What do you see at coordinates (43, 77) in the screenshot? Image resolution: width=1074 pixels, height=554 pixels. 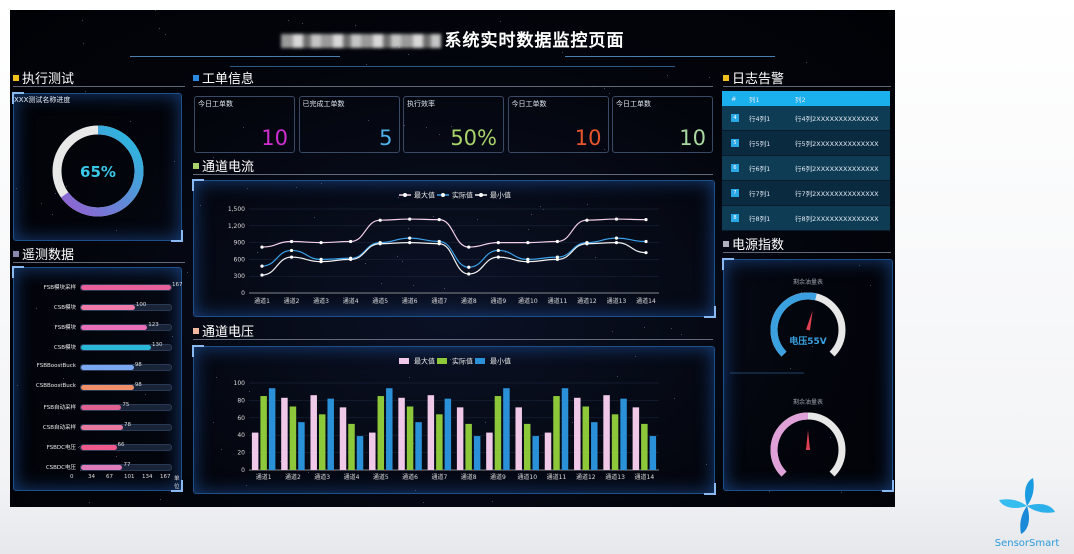 I see `section-exec-test: 执行测试` at bounding box center [43, 77].